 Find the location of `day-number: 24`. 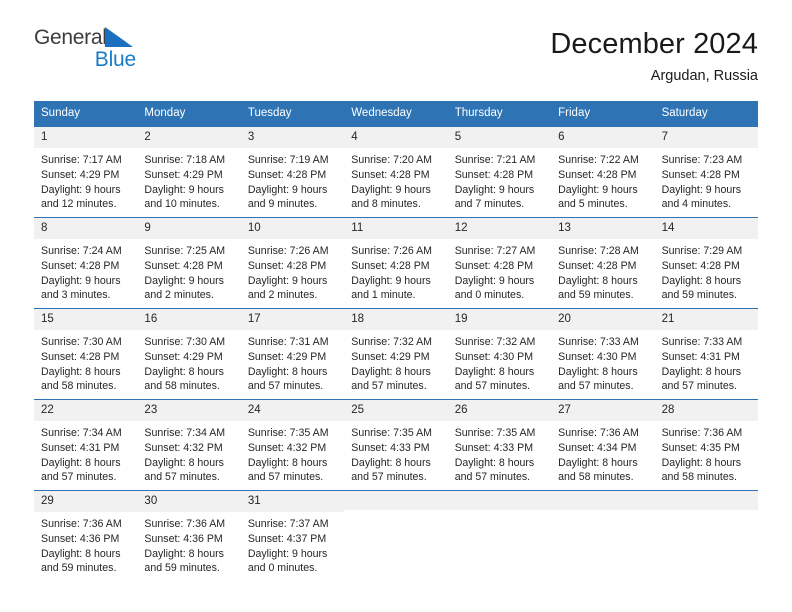

day-number: 24 is located at coordinates (292, 411).